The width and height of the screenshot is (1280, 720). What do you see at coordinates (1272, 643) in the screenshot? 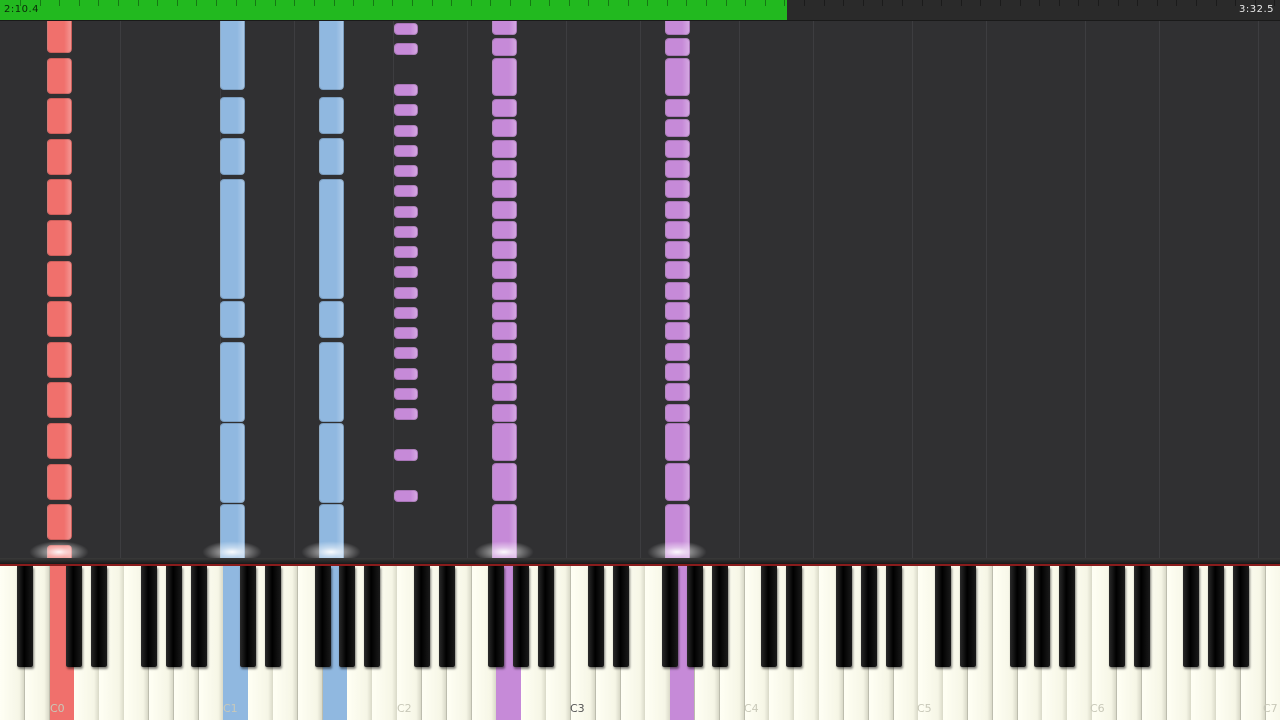
I see `white-key` at bounding box center [1272, 643].